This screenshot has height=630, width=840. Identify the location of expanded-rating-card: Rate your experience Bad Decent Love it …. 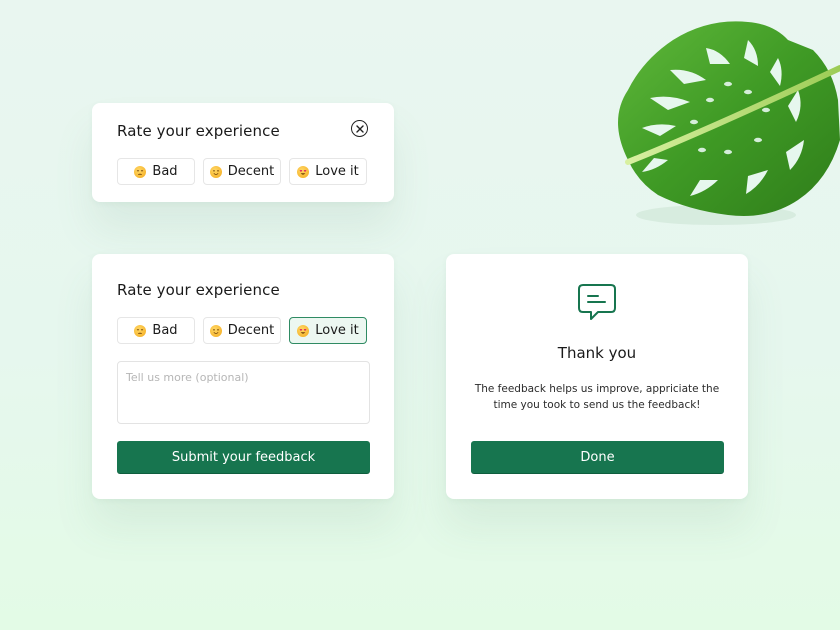
(243, 376).